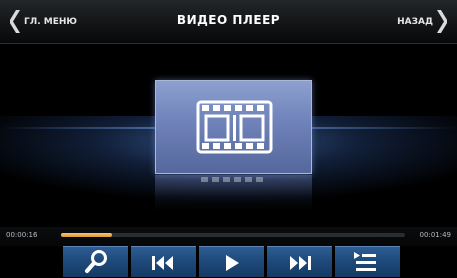  Describe the element at coordinates (233, 235) in the screenshot. I see `seek-slider` at that location.